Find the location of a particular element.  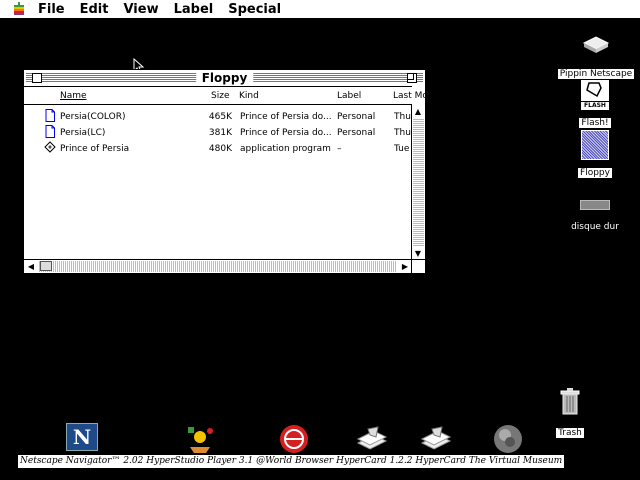

close-box is located at coordinates (37, 78).